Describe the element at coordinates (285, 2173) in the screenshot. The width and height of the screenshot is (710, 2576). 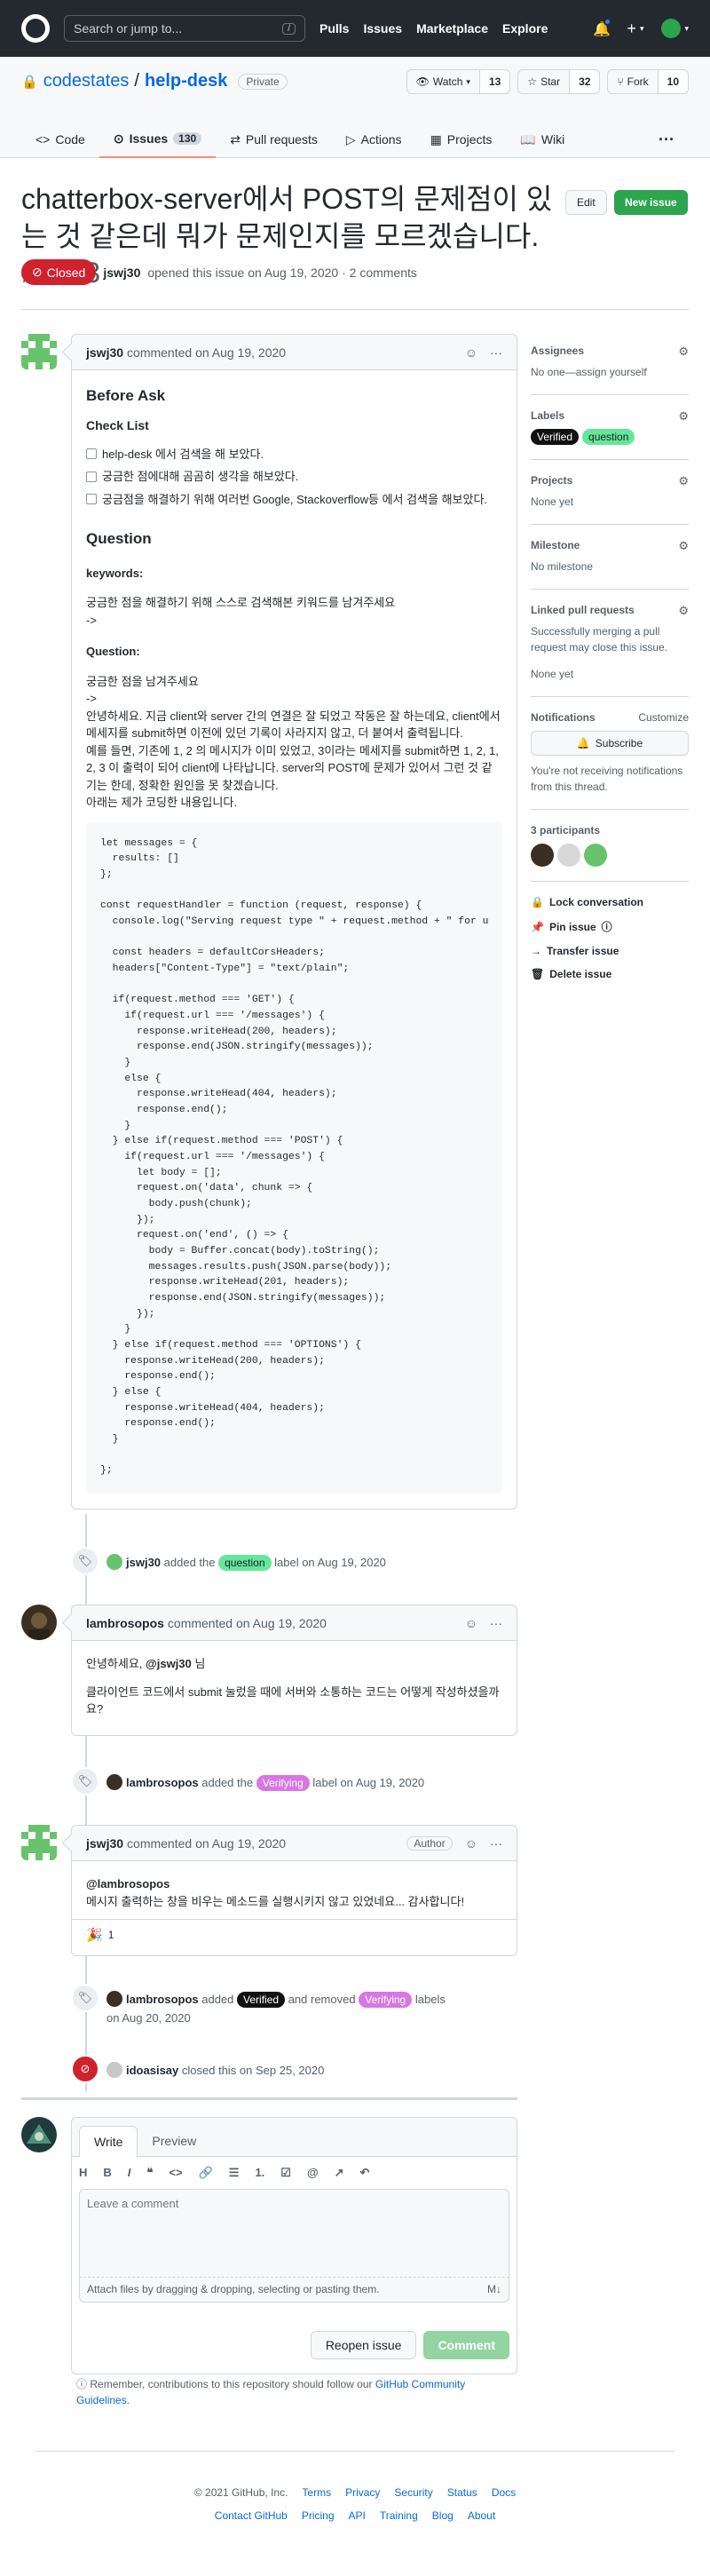
I see `task-list-icon: ☑` at that location.